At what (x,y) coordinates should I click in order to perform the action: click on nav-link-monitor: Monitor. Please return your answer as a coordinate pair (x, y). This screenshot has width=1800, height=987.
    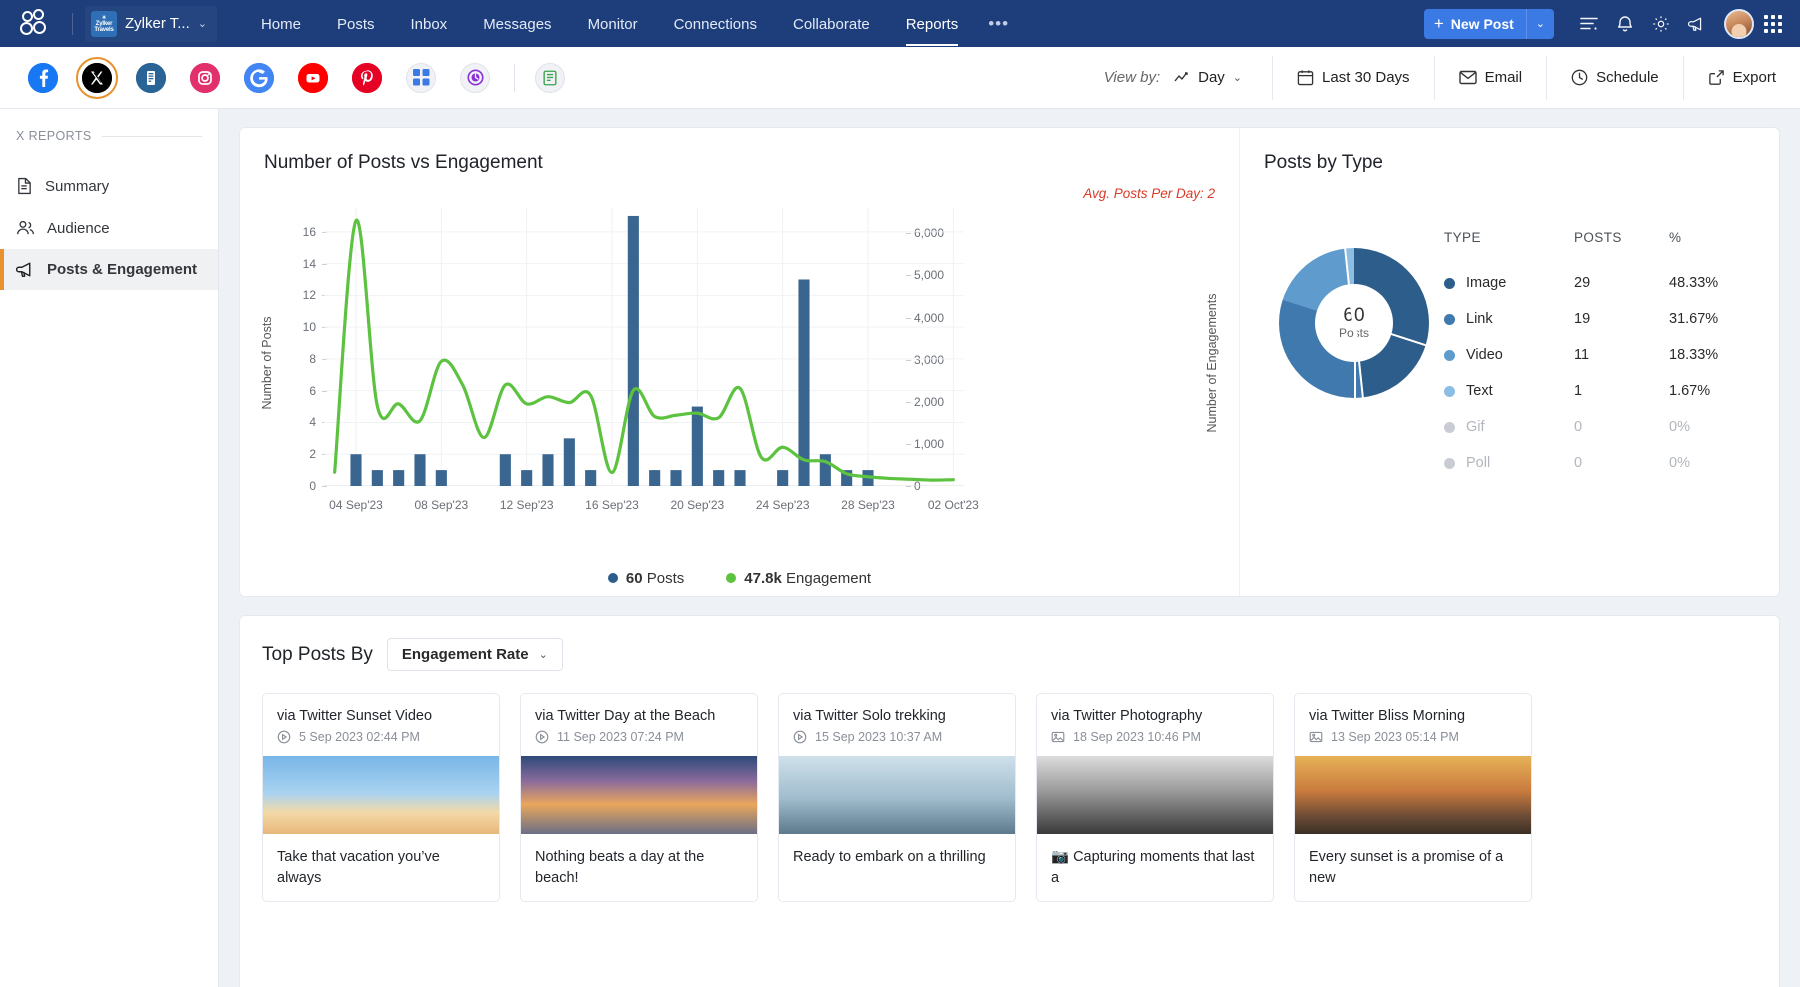
    Looking at the image, I should click on (613, 24).